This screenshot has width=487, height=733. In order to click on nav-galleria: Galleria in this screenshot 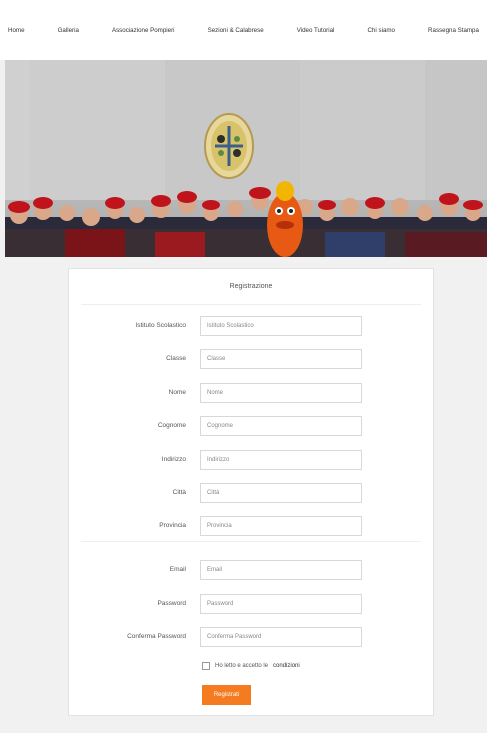, I will do `click(68, 30)`.